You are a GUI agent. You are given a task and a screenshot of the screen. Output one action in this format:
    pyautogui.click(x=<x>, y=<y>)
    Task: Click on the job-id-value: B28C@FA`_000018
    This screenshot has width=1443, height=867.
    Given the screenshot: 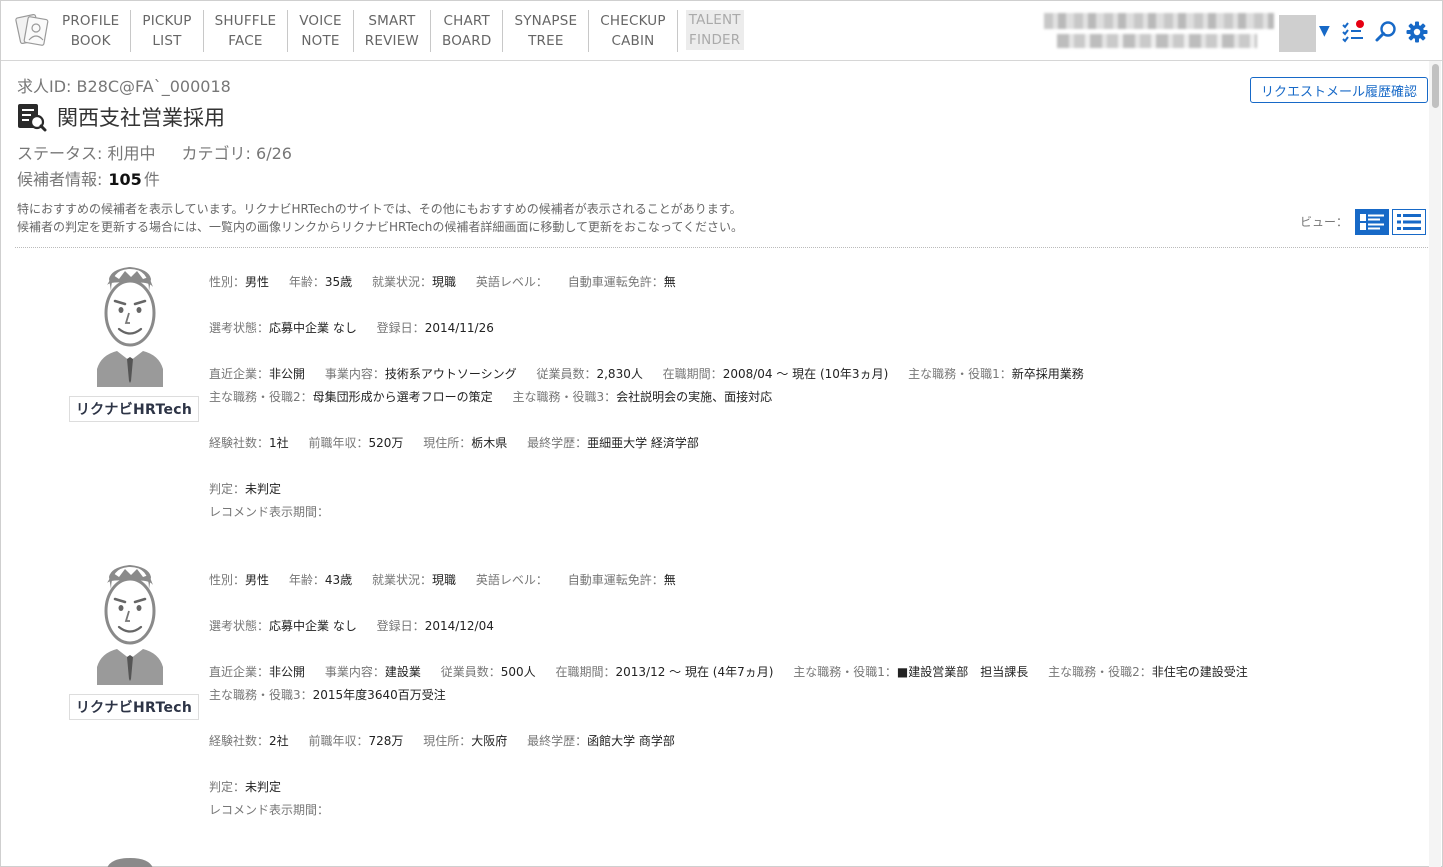 What is the action you would take?
    pyautogui.click(x=153, y=86)
    